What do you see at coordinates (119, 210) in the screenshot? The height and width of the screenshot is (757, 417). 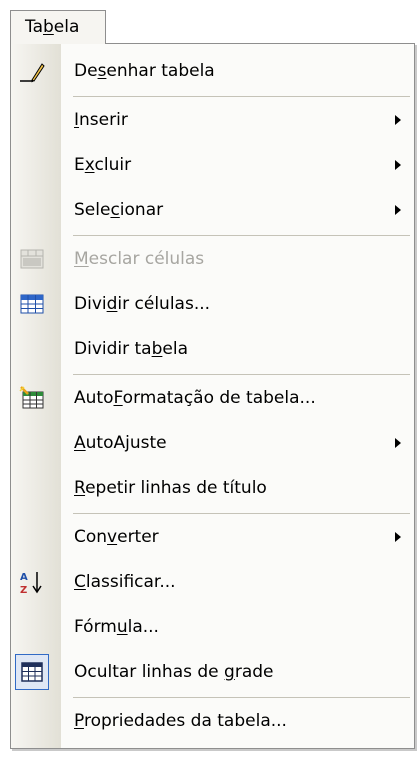 I see `menu-item-label: Selecionar` at bounding box center [119, 210].